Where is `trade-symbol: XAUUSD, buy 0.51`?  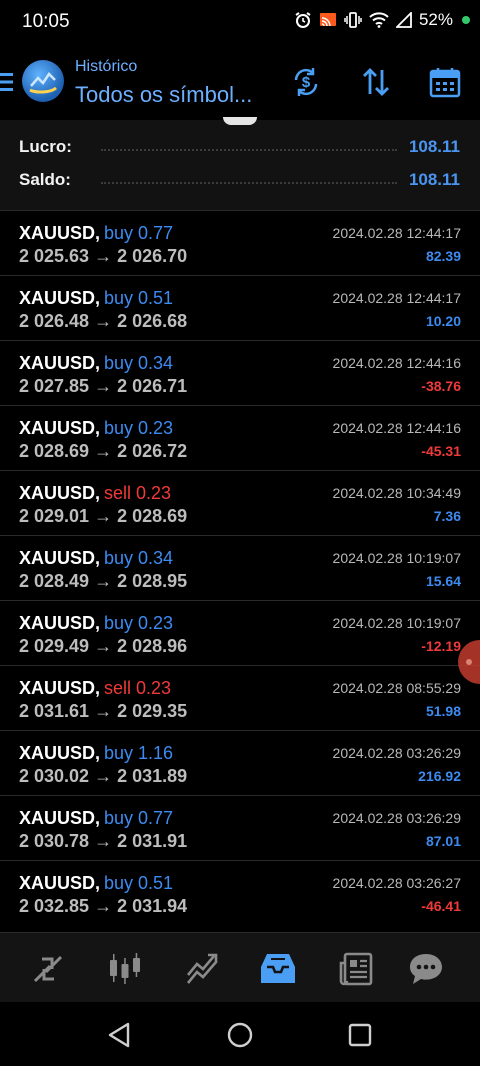 trade-symbol: XAUUSD, buy 0.51 is located at coordinates (96, 883).